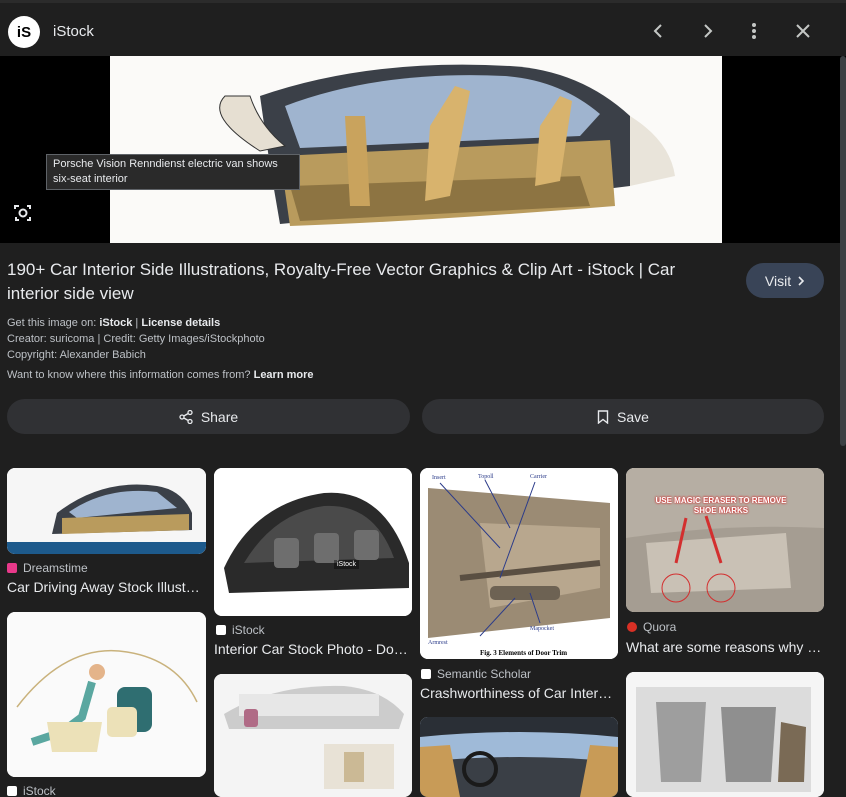 The width and height of the screenshot is (846, 797). What do you see at coordinates (725, 540) in the screenshot?
I see `result-thumbnail: USE MAGIC ERASER TO REMOVE SHOE MARKS` at bounding box center [725, 540].